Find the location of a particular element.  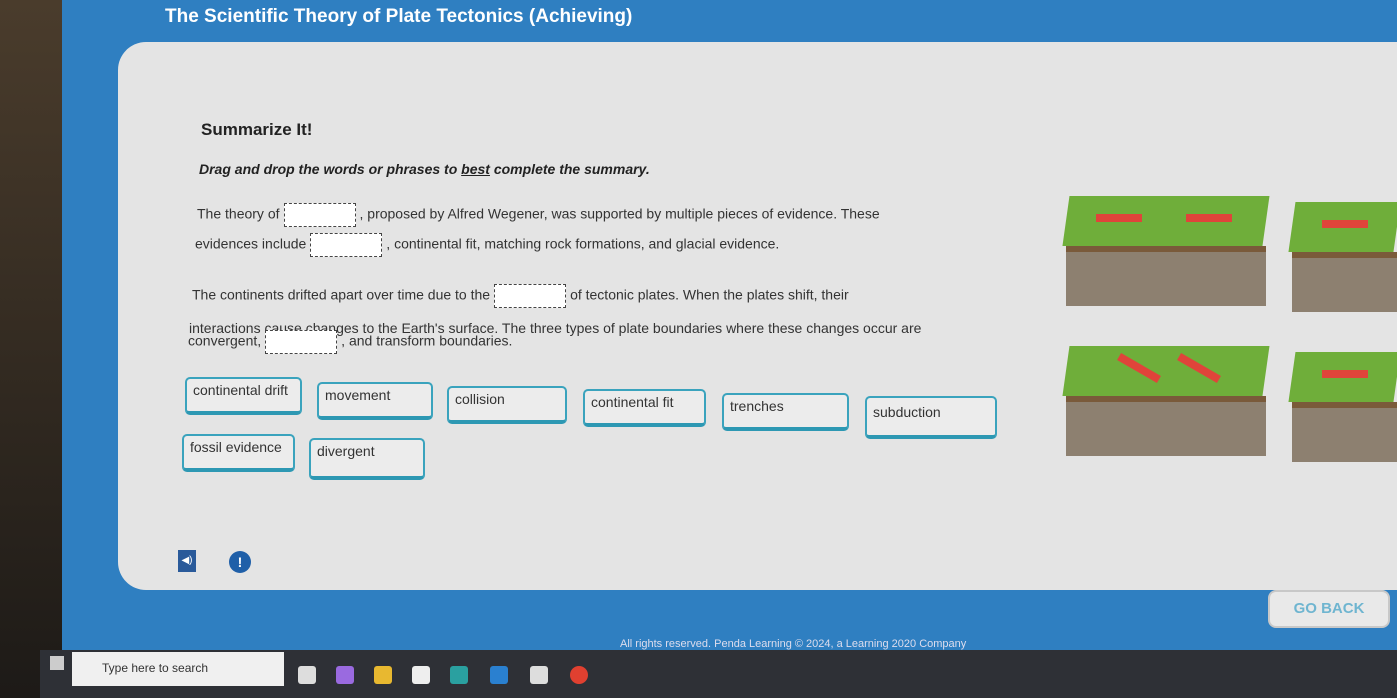

file-explorer-icon is located at coordinates (383, 675).